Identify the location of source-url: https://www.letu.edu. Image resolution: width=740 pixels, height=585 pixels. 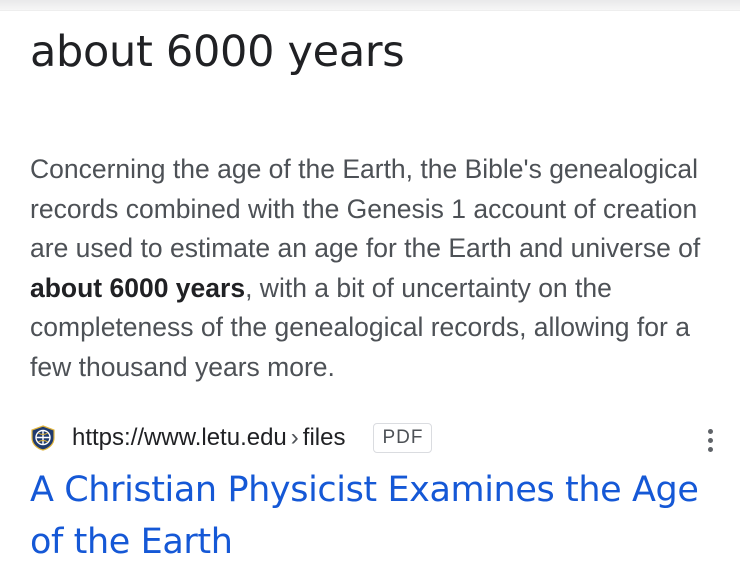
(179, 438).